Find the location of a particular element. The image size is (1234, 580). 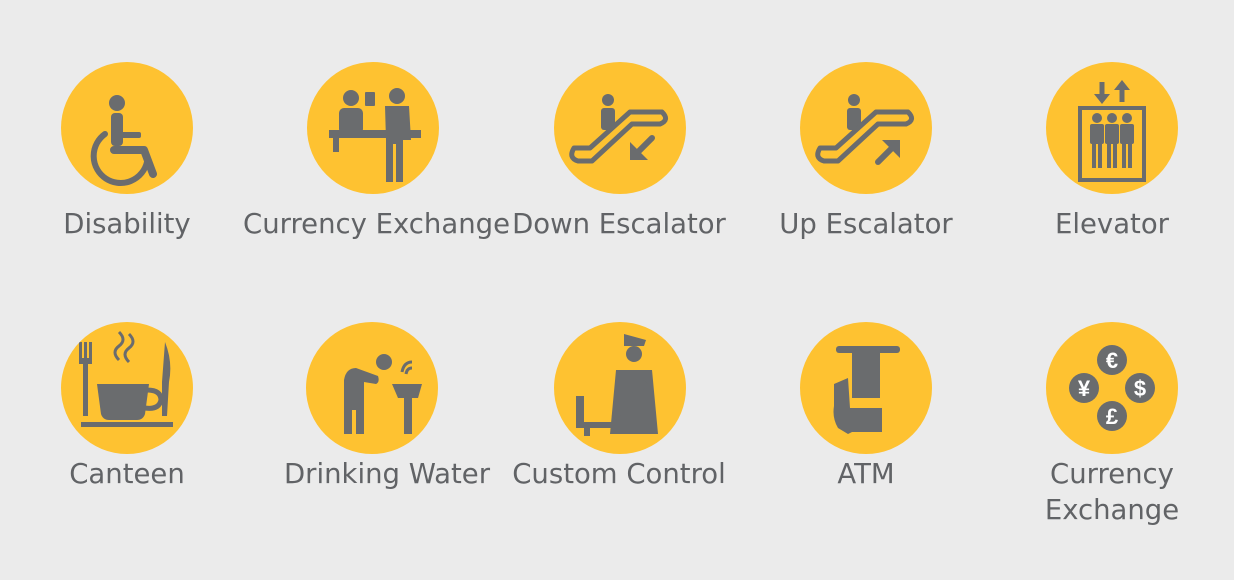

disability-icon is located at coordinates (127, 128).